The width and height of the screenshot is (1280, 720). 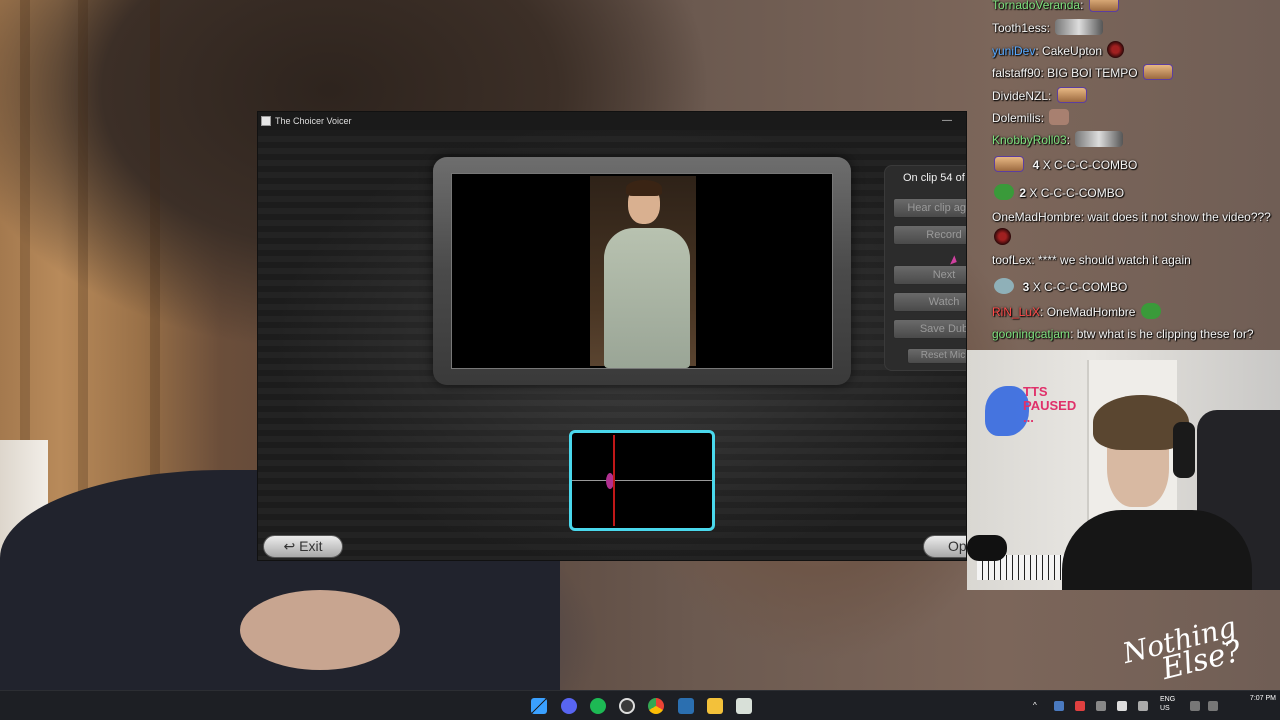 What do you see at coordinates (1179, 217) in the screenshot?
I see `chat-text: wait does it not show the video???` at bounding box center [1179, 217].